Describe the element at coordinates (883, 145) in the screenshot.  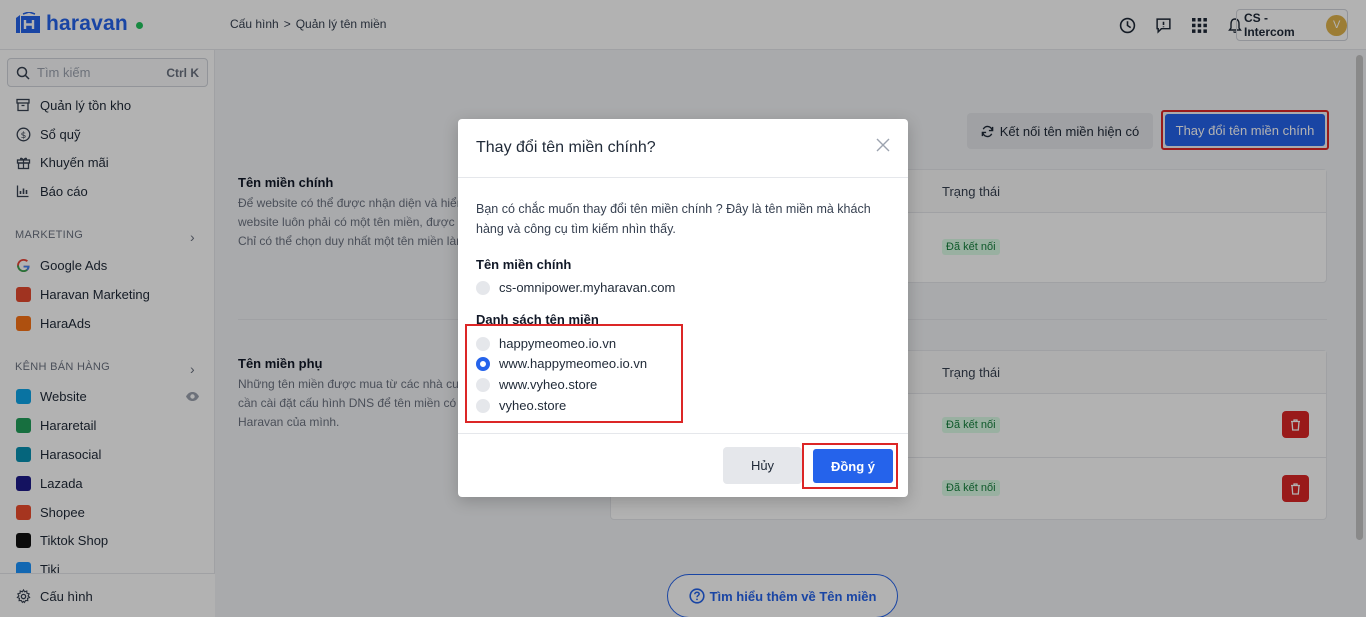
I see `close-icon` at that location.